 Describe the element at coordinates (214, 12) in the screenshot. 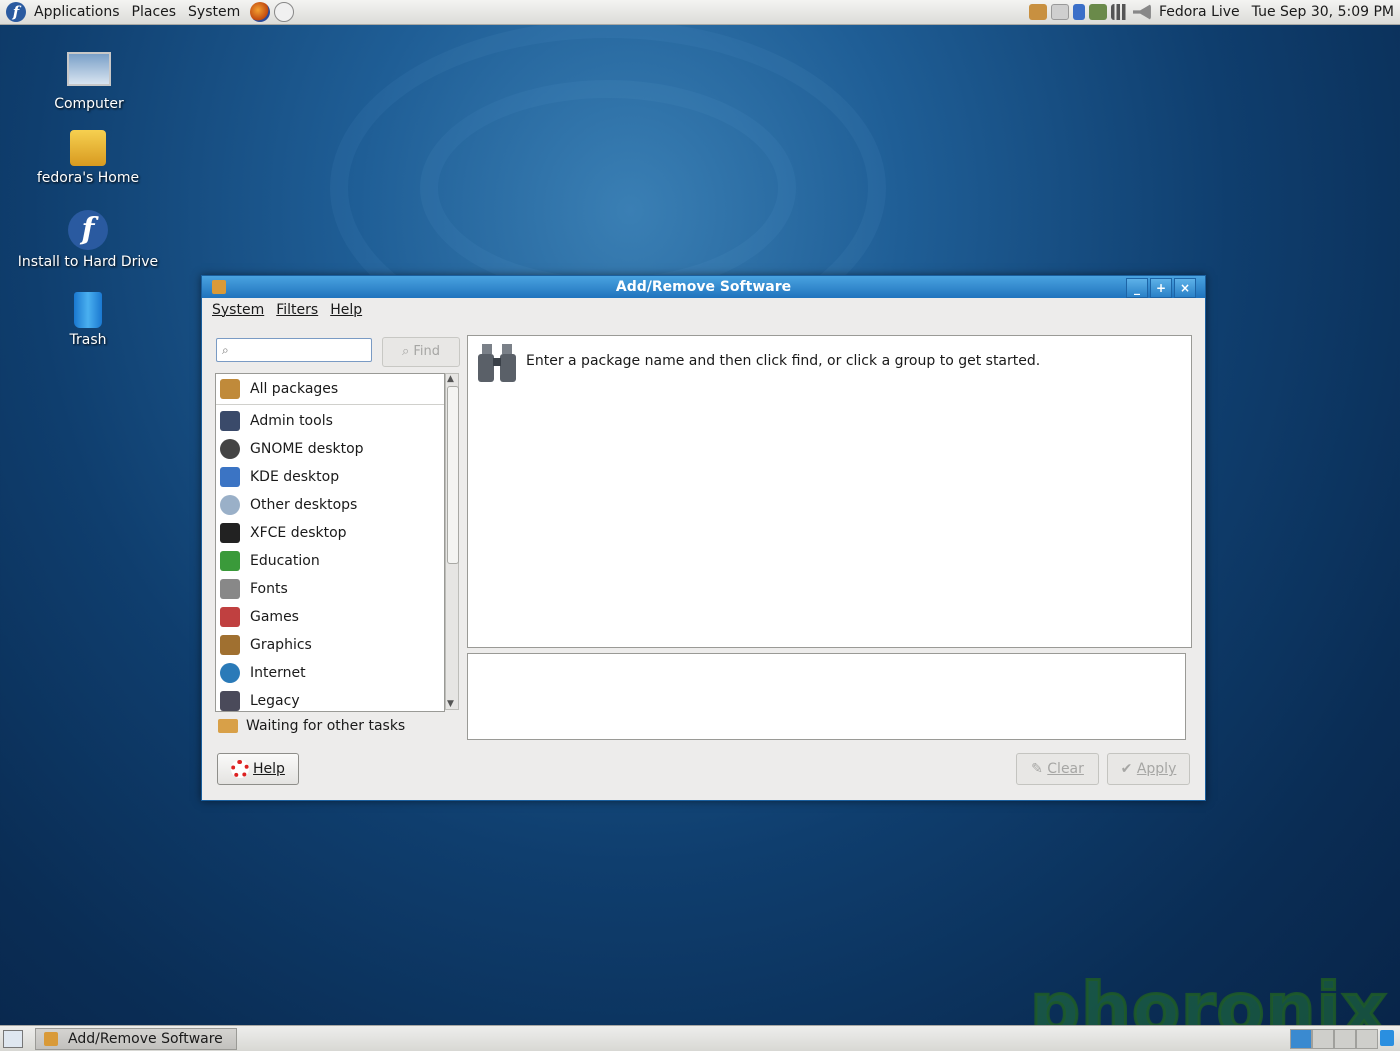

I see `system-menu: System` at that location.